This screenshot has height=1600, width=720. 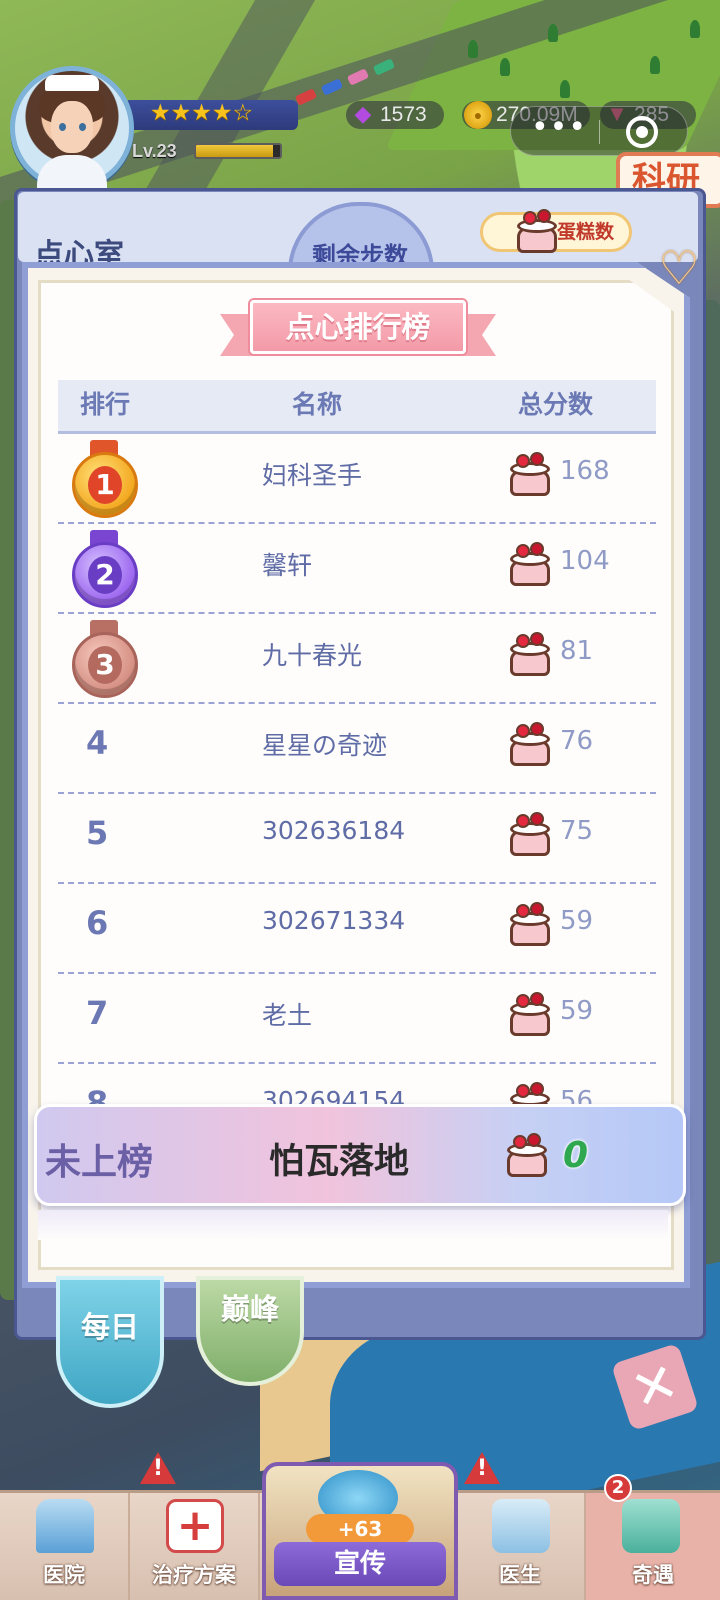 What do you see at coordinates (249, 1309) in the screenshot?
I see `tab-peak-label: 巅峰` at bounding box center [249, 1309].